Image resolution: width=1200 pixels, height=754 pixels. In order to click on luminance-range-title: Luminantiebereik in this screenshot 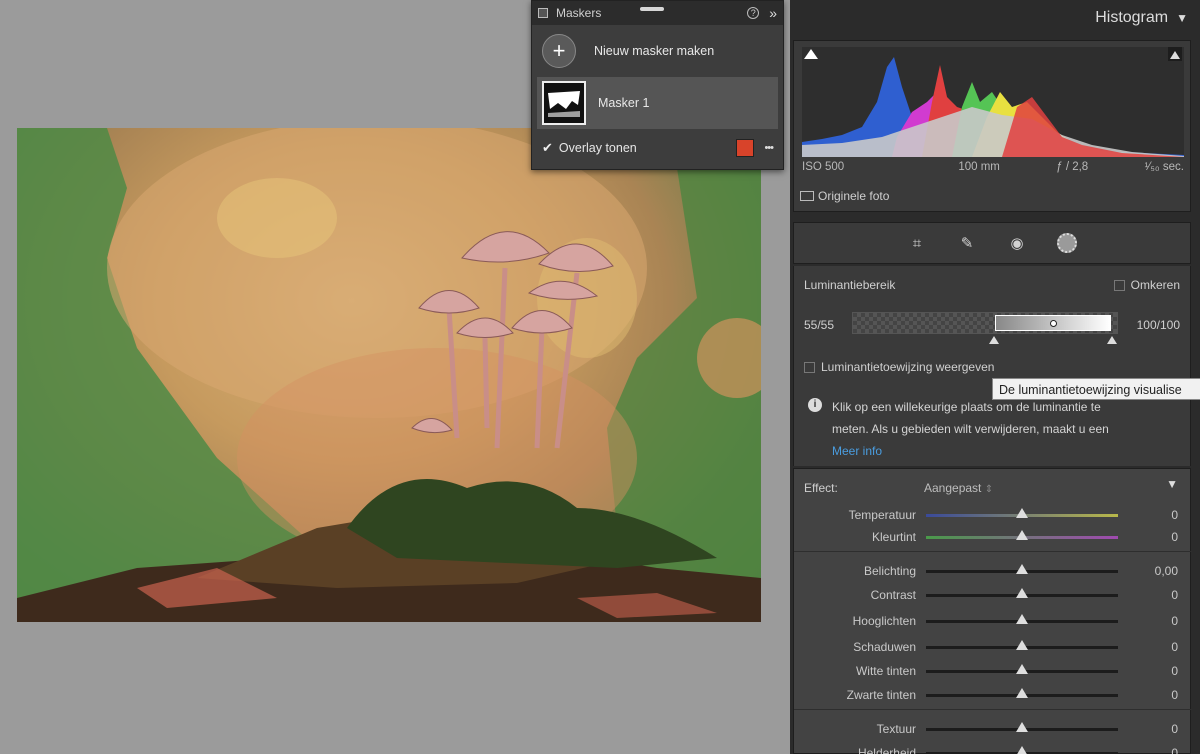, I will do `click(850, 285)`.